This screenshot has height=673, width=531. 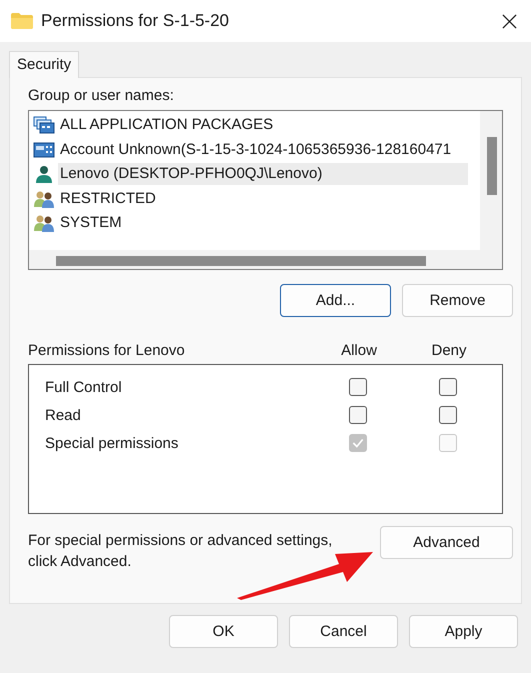 What do you see at coordinates (101, 96) in the screenshot?
I see `list-label: Group or user names:` at bounding box center [101, 96].